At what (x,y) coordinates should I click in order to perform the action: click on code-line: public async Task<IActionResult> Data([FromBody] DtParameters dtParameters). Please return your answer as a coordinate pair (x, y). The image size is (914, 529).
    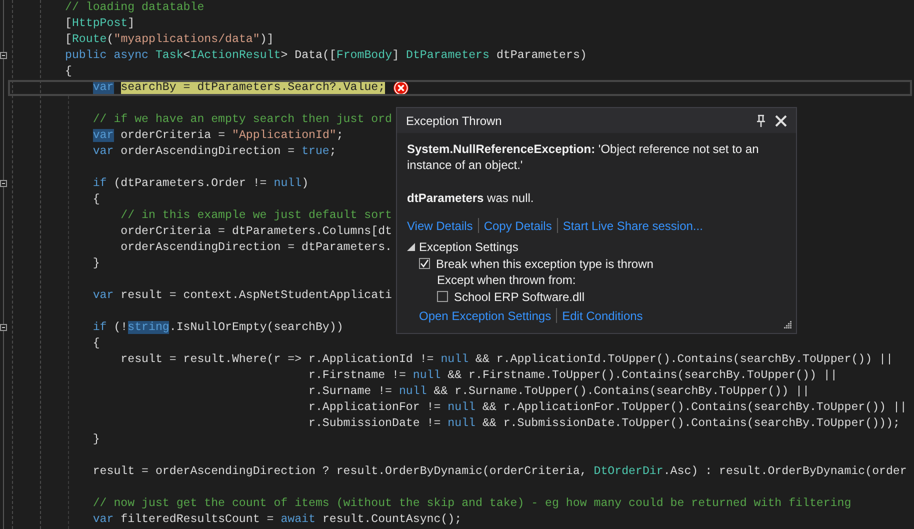
    Looking at the image, I should click on (326, 56).